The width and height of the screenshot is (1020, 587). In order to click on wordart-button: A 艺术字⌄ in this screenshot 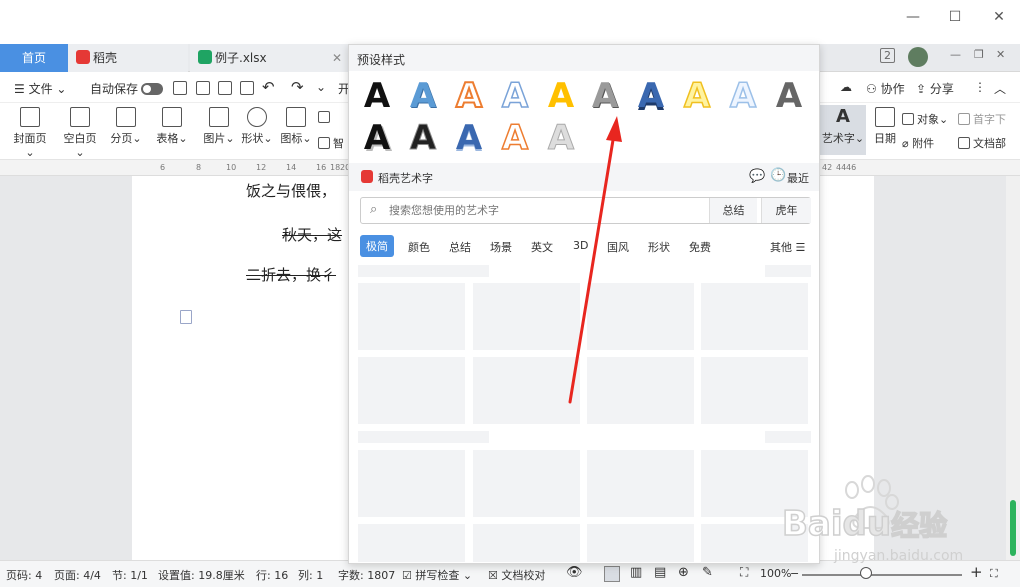, I will do `click(843, 130)`.